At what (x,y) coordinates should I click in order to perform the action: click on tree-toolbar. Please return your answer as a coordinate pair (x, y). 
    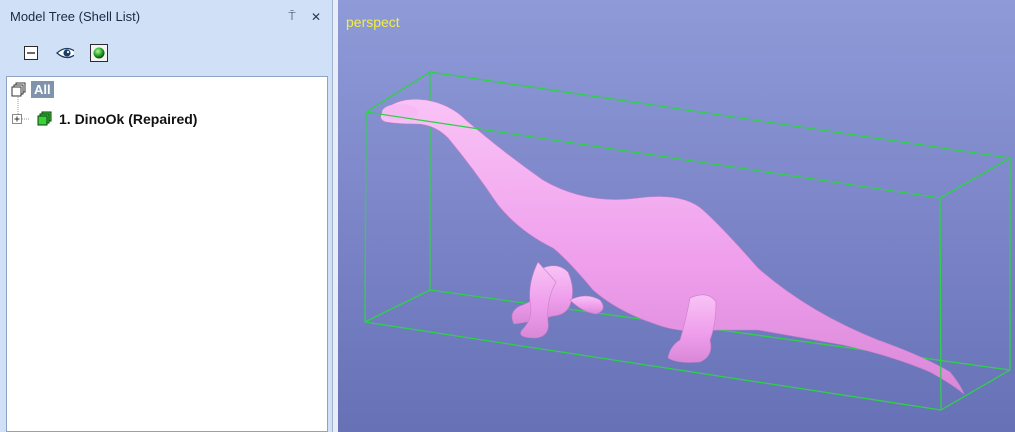
    Looking at the image, I should click on (166, 53).